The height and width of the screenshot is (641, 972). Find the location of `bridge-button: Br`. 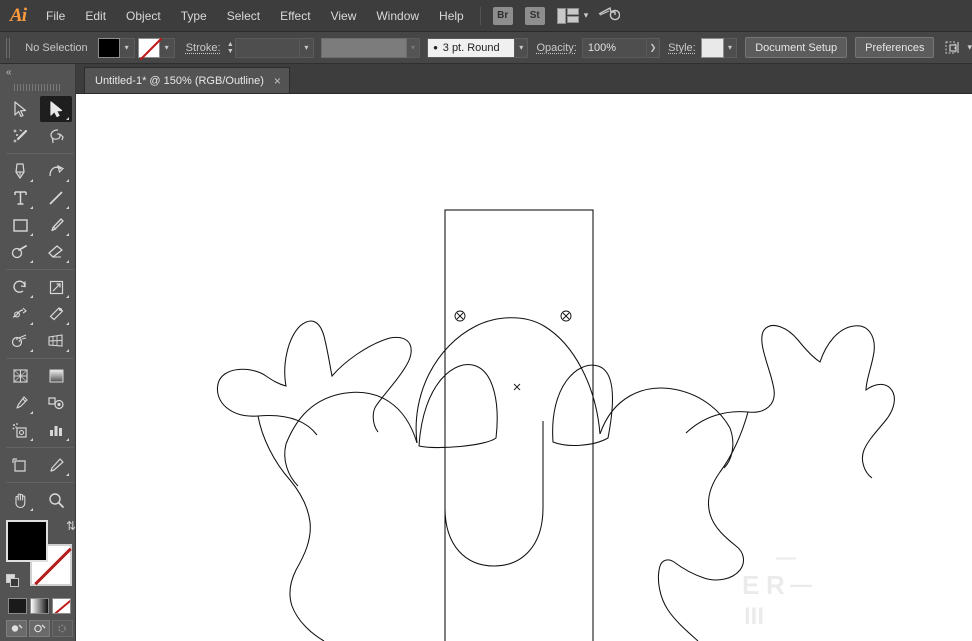

bridge-button: Br is located at coordinates (502, 15).